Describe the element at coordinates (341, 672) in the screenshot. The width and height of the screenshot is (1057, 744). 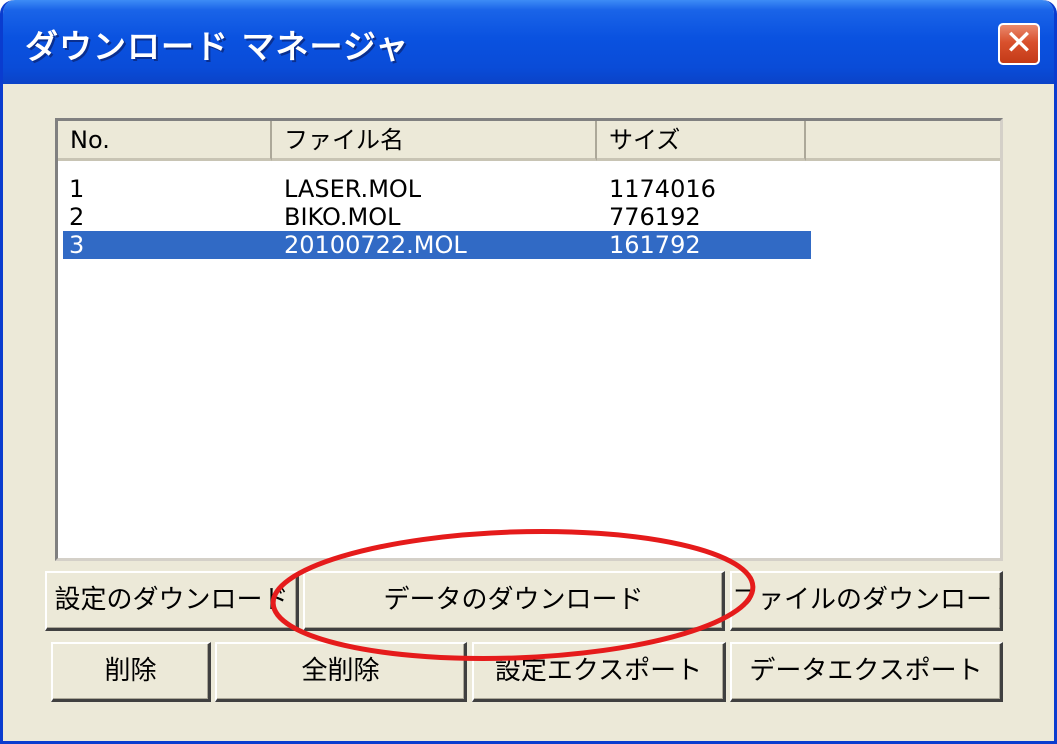
I see `delete-all-button: 全削除` at that location.